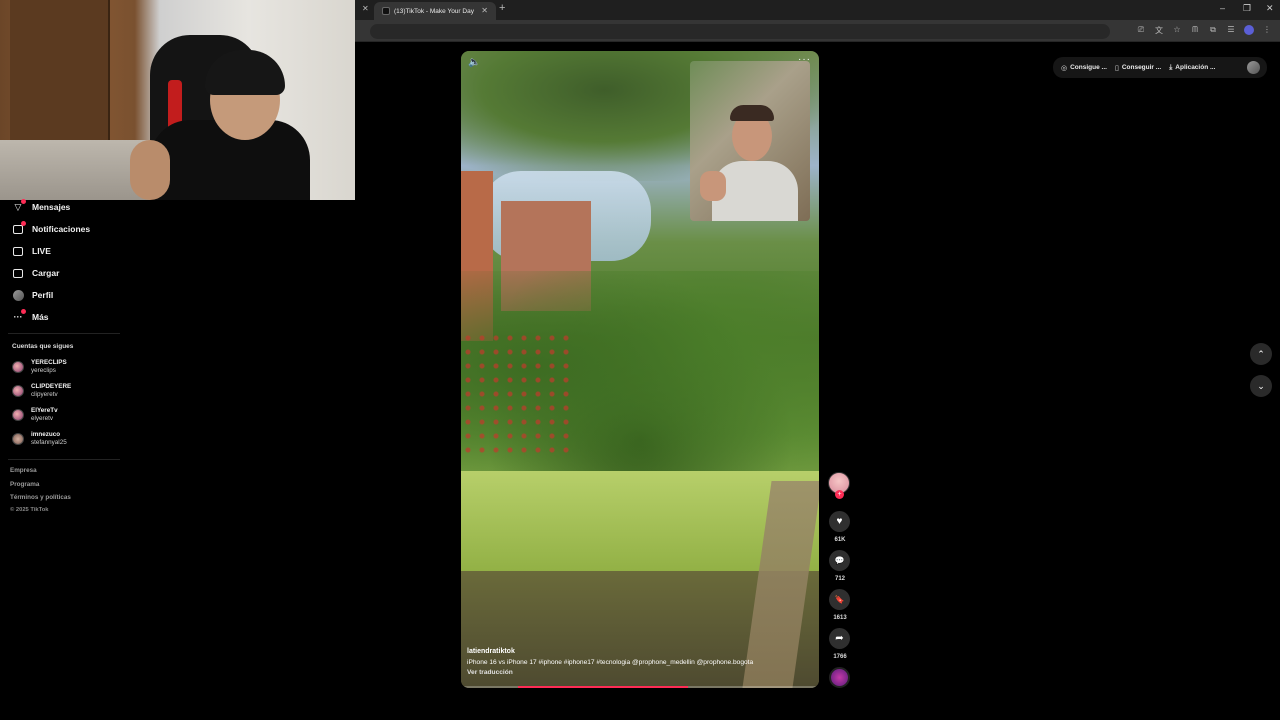 The height and width of the screenshot is (720, 1280). I want to click on reading-list-icon: ☰, so click(1231, 31).